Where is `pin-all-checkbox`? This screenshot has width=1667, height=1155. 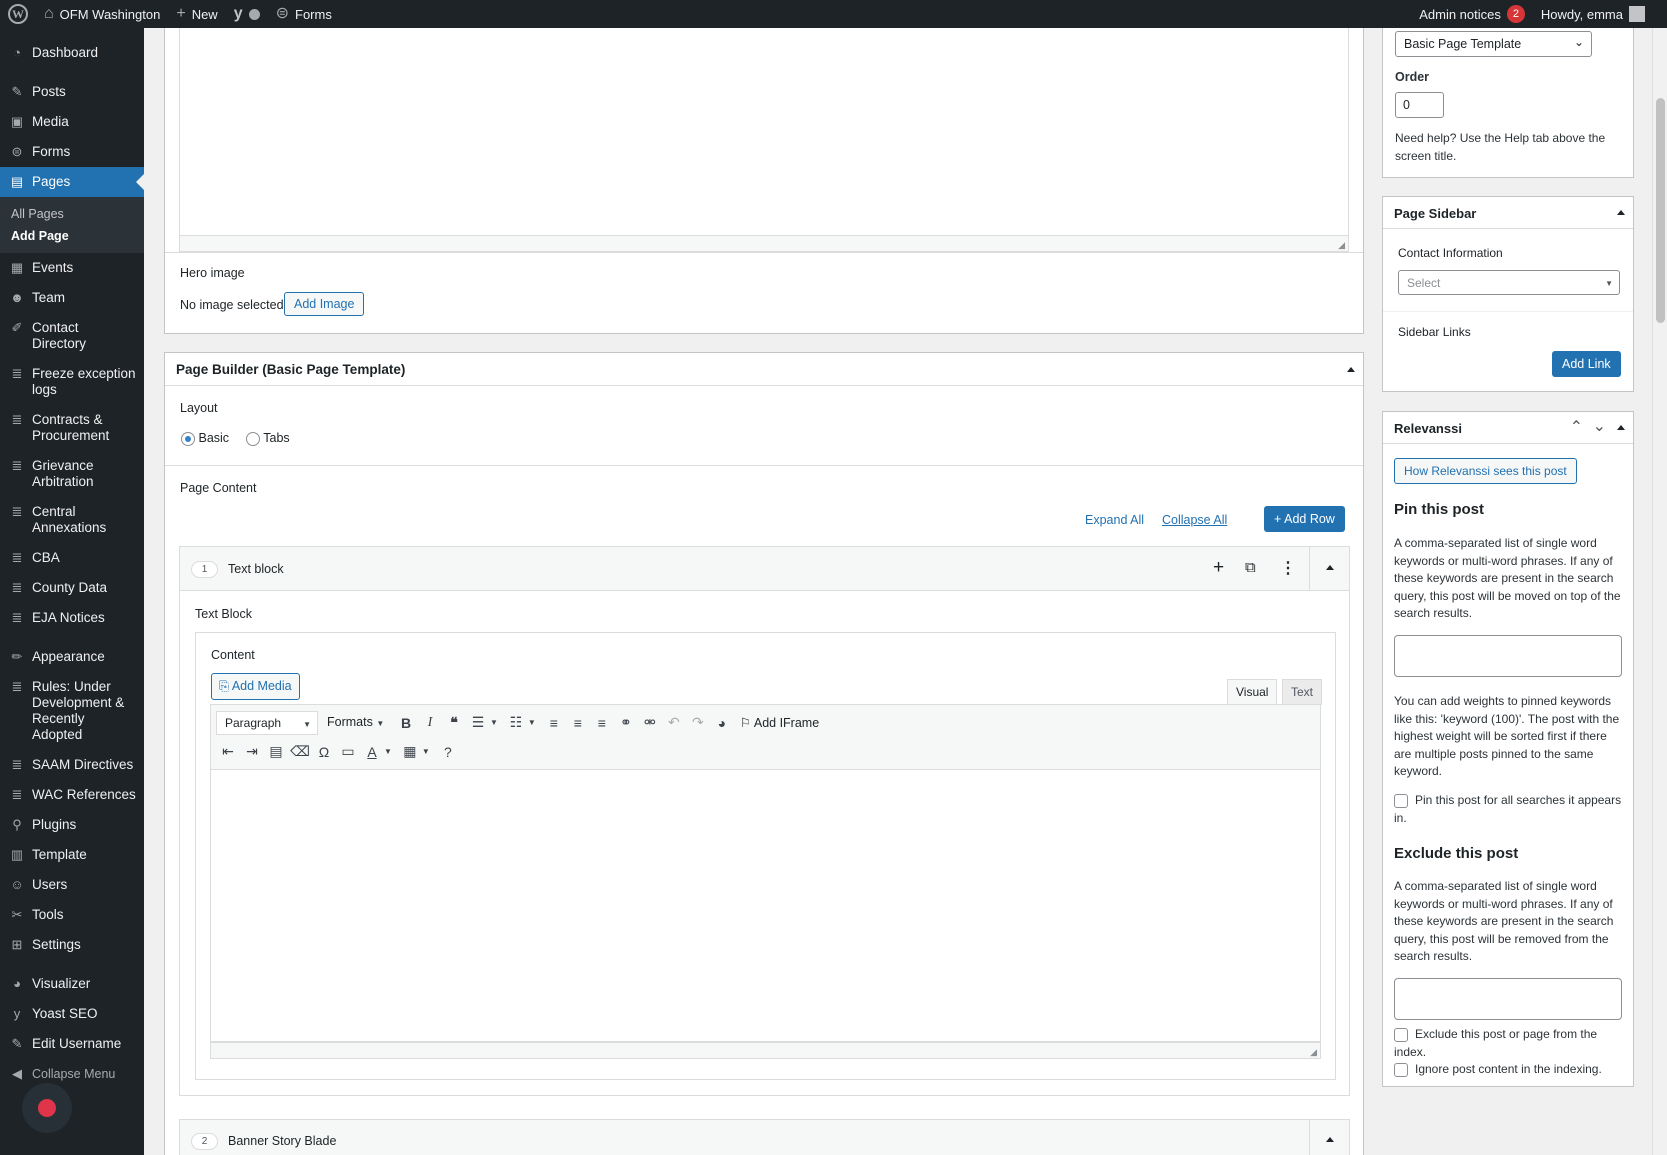 pin-all-checkbox is located at coordinates (1401, 801).